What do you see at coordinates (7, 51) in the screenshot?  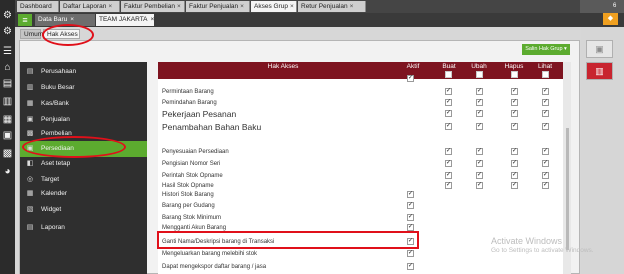 I see `list-icon: ☰` at bounding box center [7, 51].